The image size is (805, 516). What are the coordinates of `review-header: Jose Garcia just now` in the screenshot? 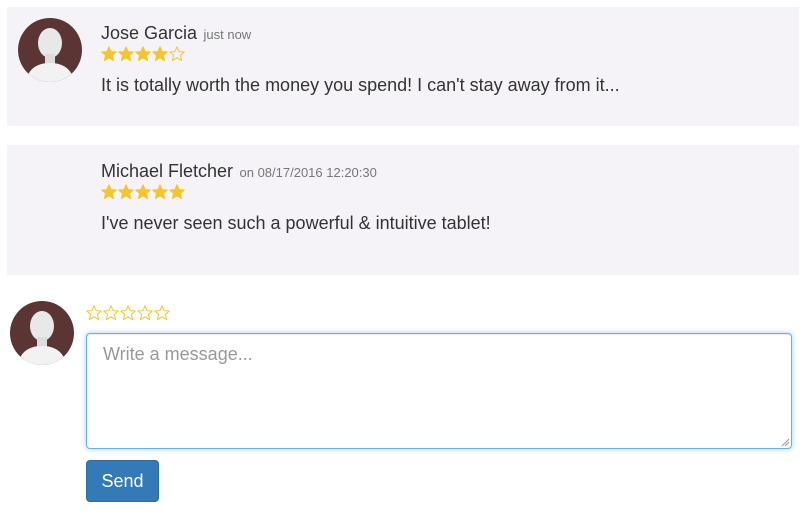 It's located at (360, 33).